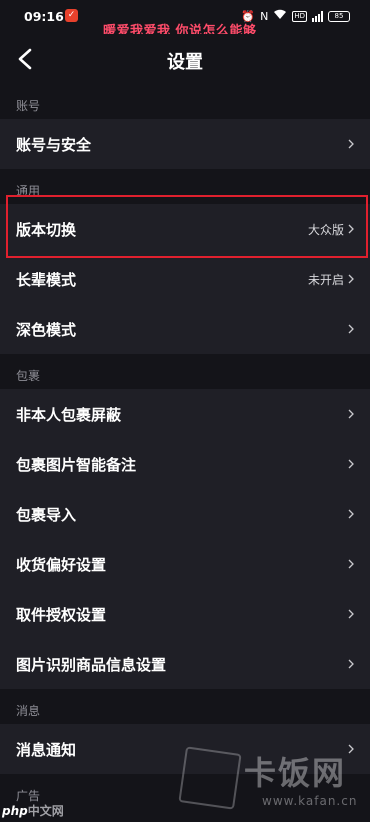  Describe the element at coordinates (44, 16) in the screenshot. I see `status-time: 09:16` at that location.